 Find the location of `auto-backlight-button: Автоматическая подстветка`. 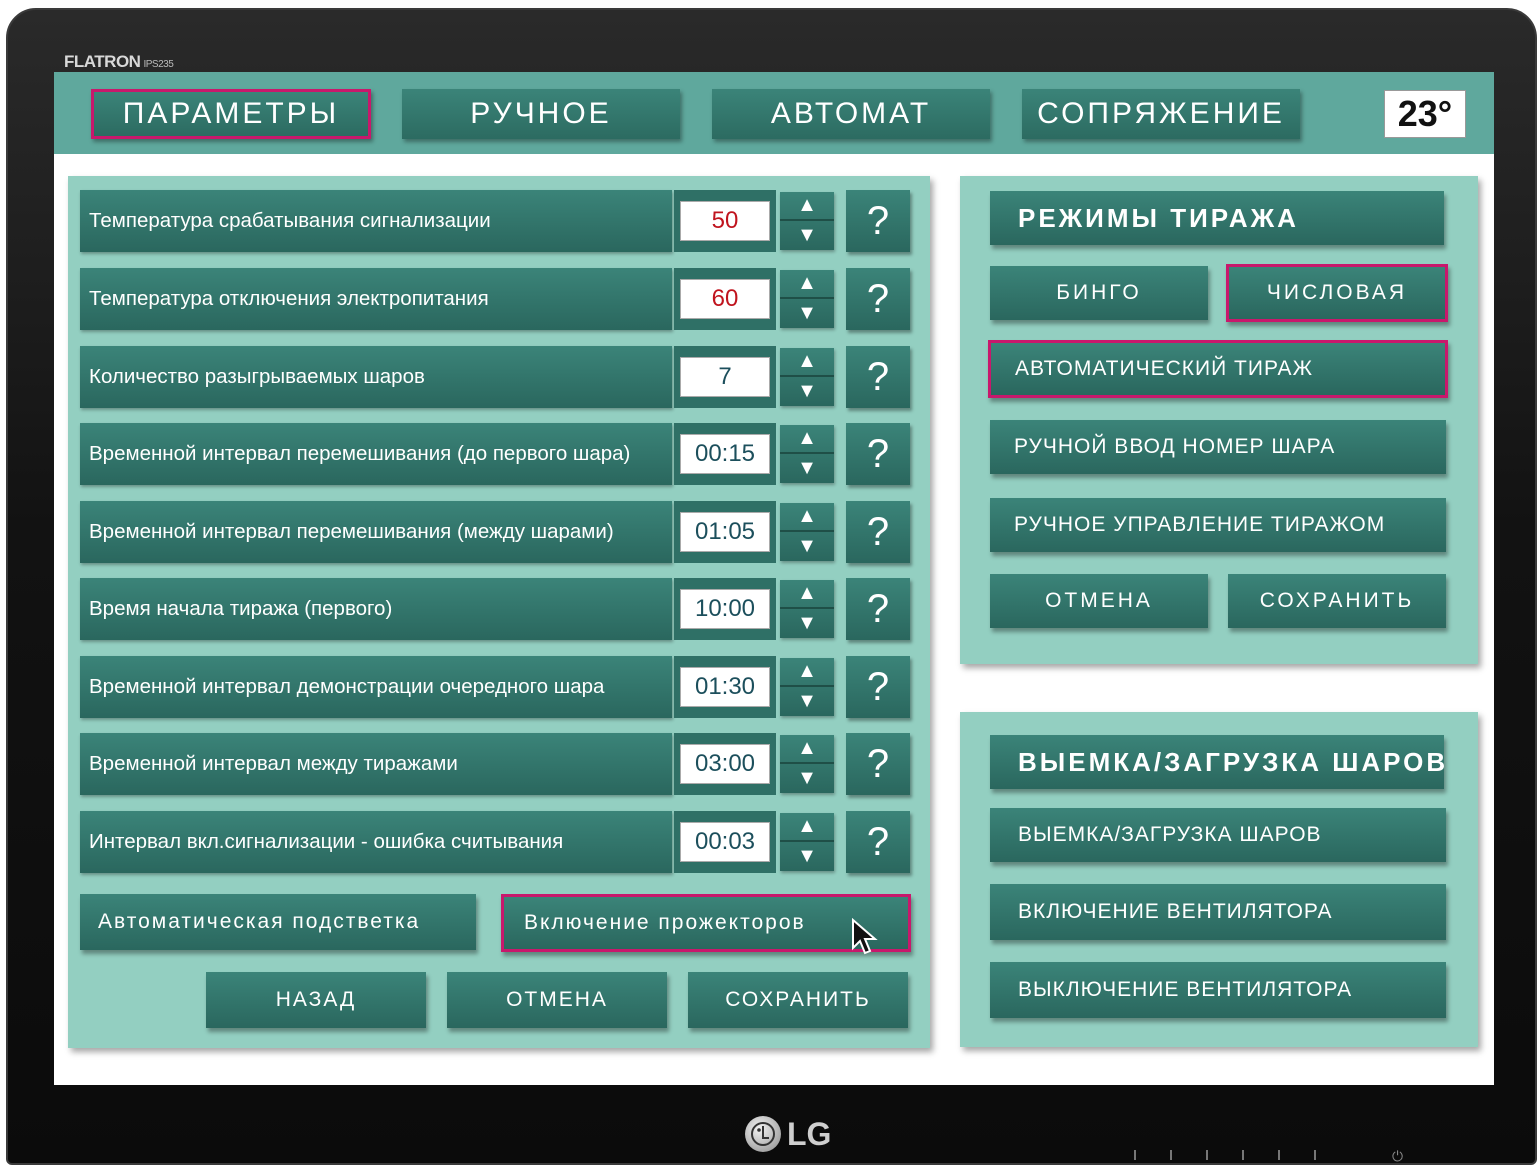

auto-backlight-button: Автоматическая подстветка is located at coordinates (278, 922).